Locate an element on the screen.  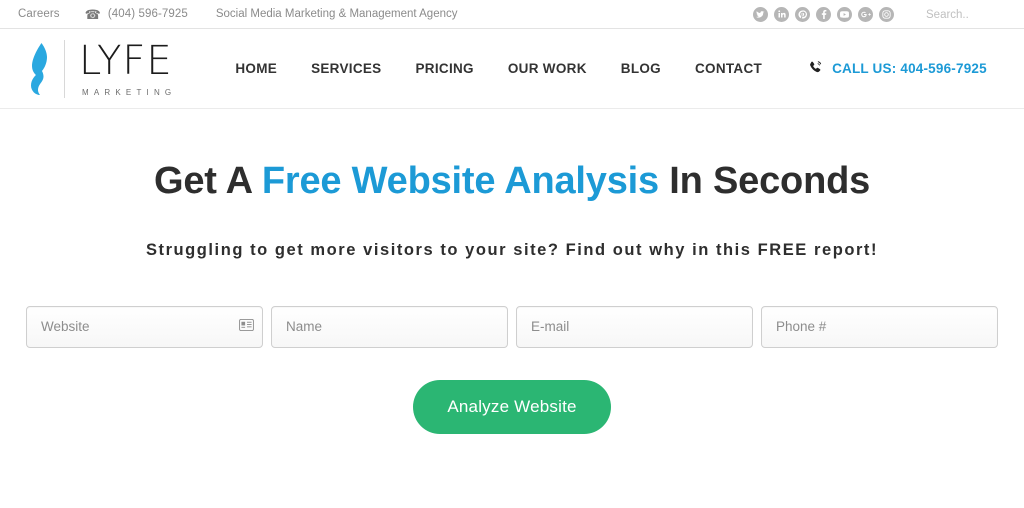
twitter-icon is located at coordinates (760, 14).